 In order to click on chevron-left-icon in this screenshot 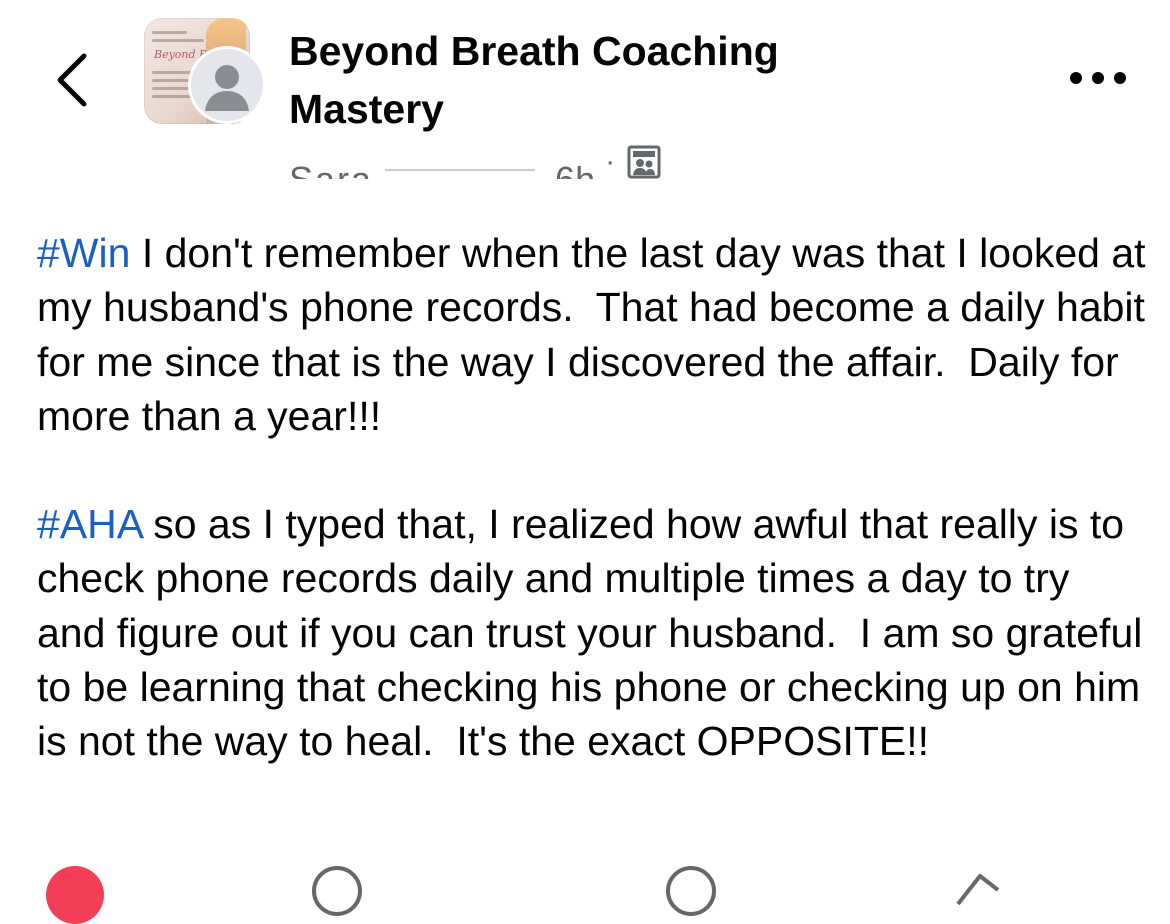, I will do `click(72, 80)`.